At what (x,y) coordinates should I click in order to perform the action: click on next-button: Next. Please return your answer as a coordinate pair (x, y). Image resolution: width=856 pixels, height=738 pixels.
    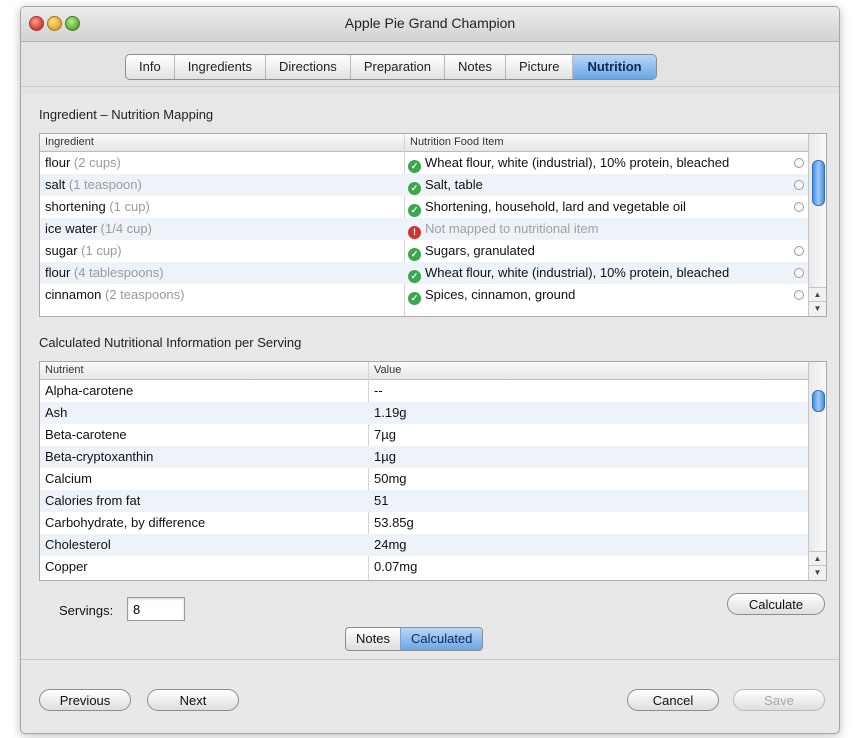
    Looking at the image, I should click on (193, 700).